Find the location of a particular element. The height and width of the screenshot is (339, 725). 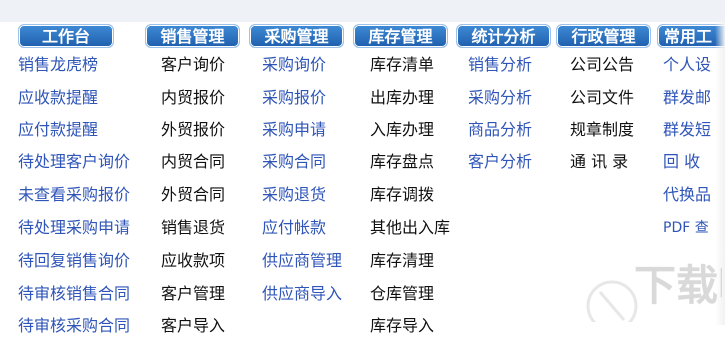

sales-item: 内贸合同 is located at coordinates (193, 162).